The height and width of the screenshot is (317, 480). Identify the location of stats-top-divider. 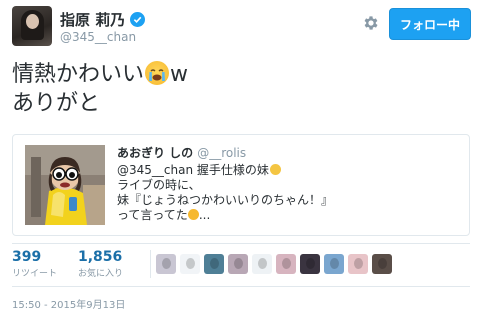
(241, 243).